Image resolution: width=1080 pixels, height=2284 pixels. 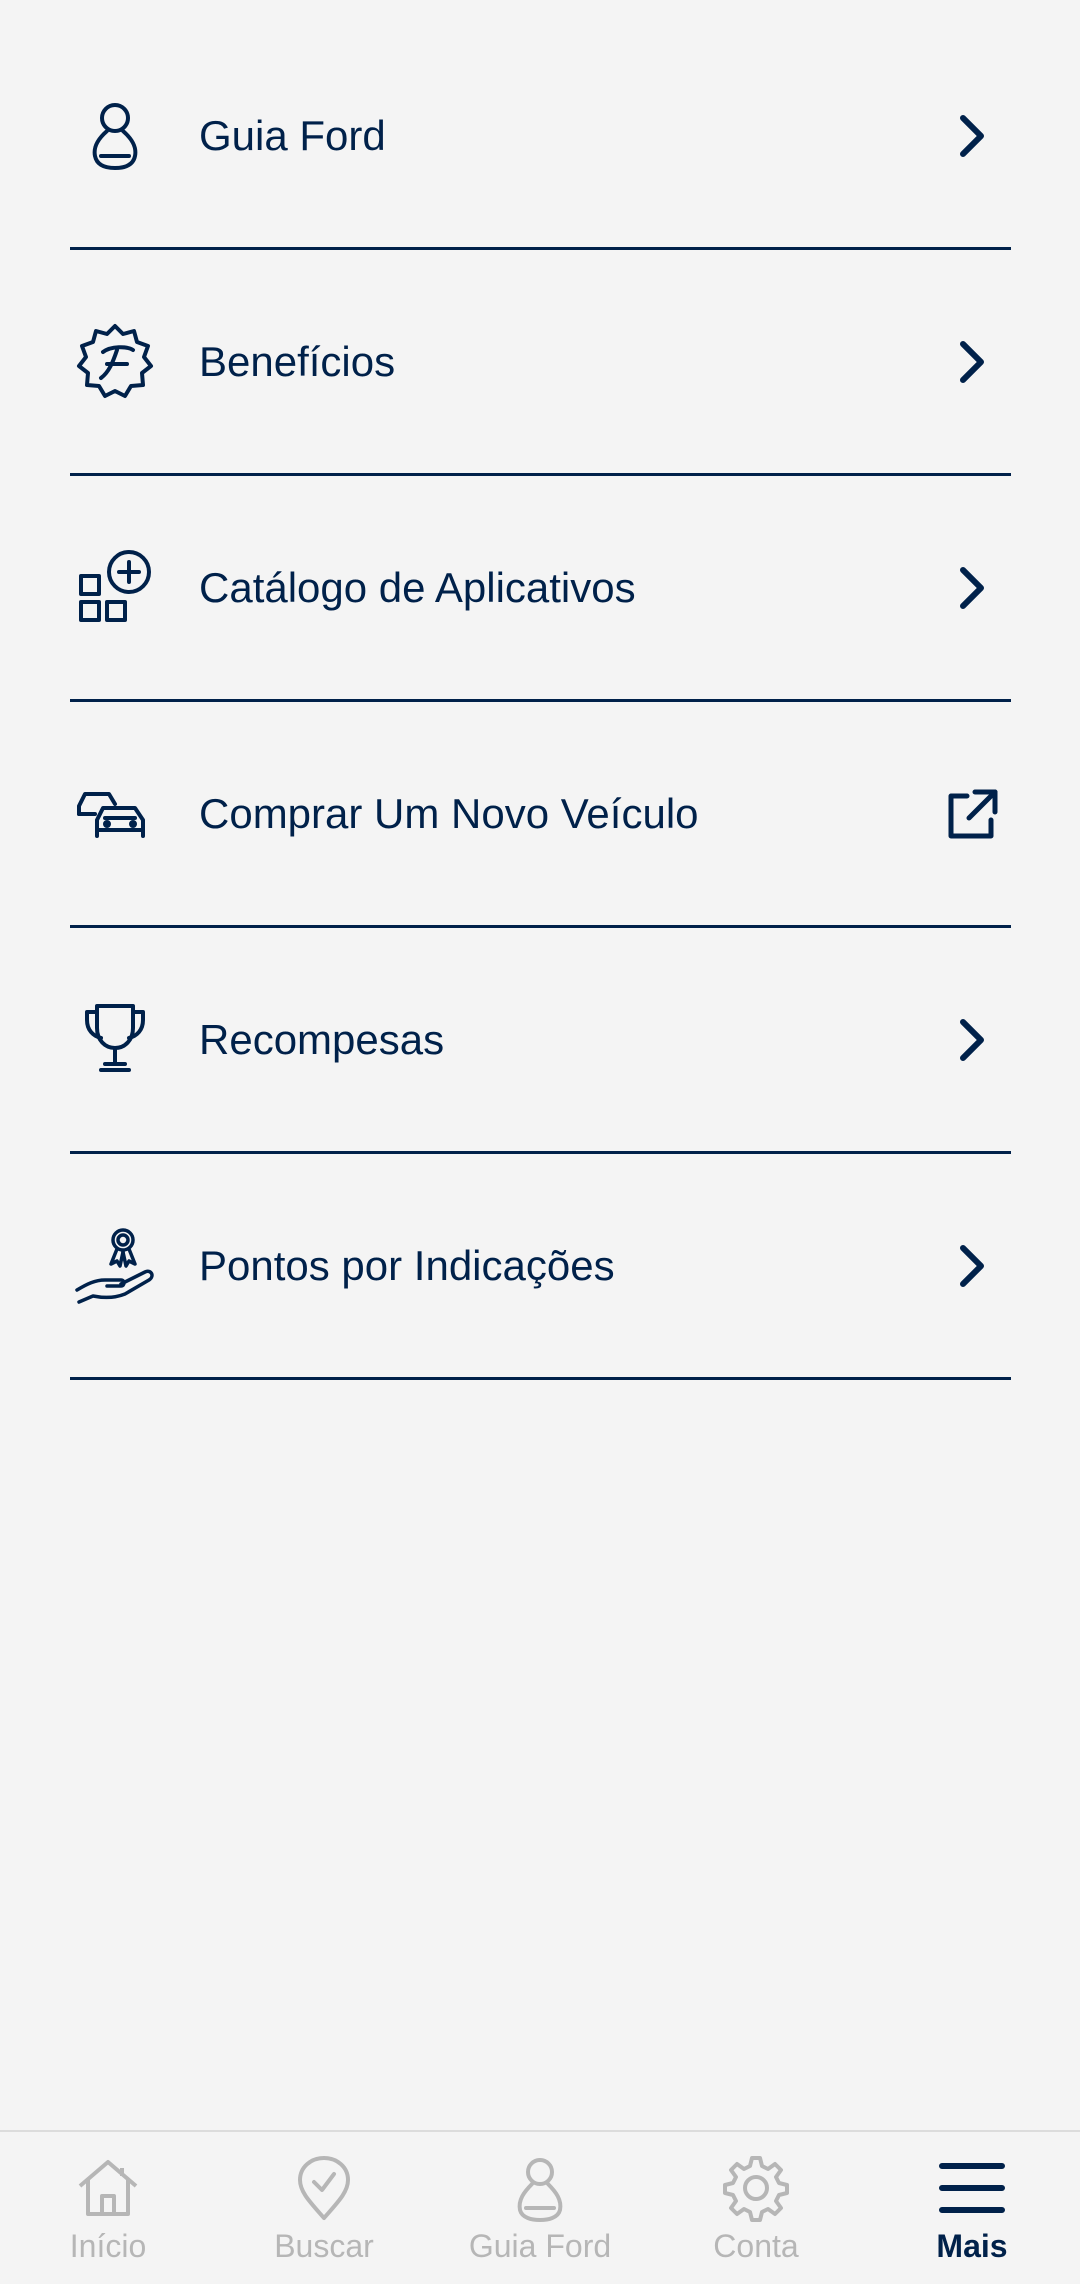 What do you see at coordinates (115, 1266) in the screenshot?
I see `award-hand-icon` at bounding box center [115, 1266].